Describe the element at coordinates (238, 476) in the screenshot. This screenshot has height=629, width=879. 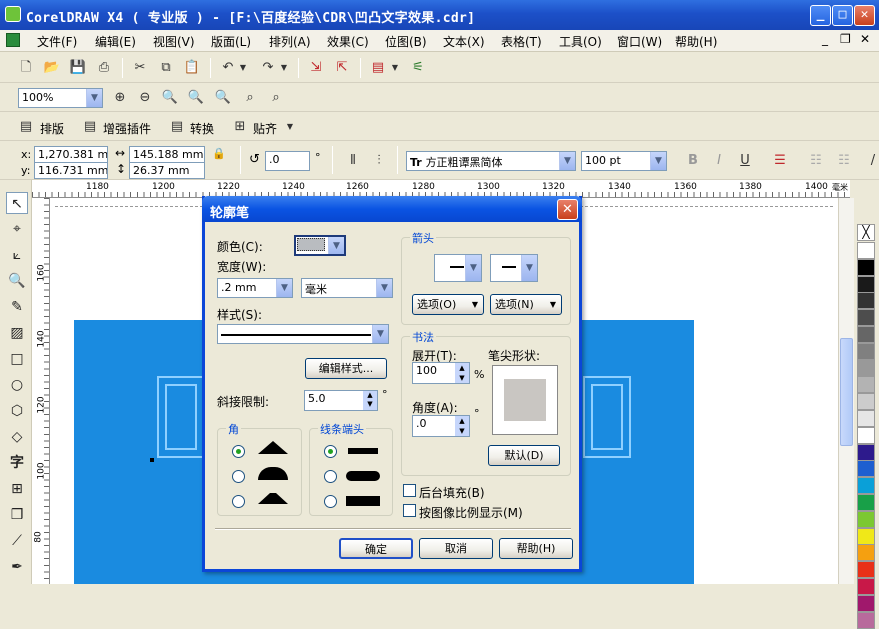
I see `round-corner-radio` at that location.